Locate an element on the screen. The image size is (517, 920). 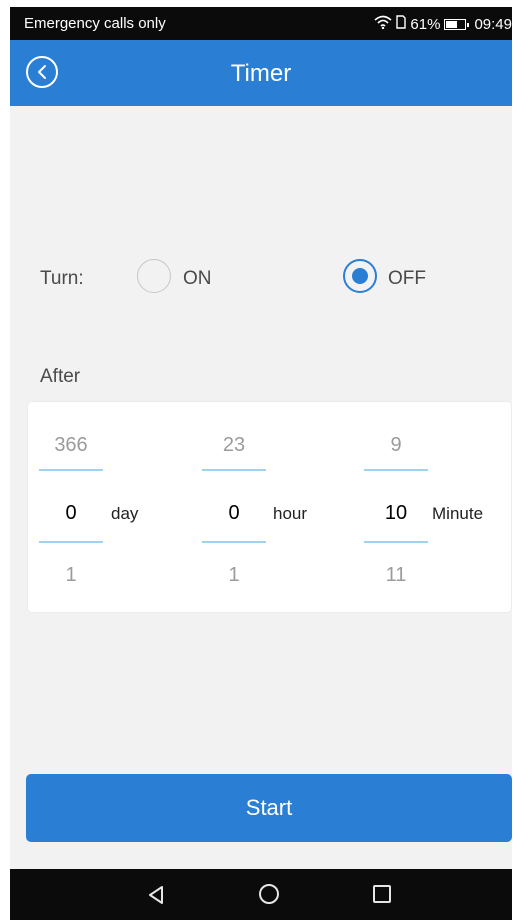
battery-percent: 61% is located at coordinates (425, 24).